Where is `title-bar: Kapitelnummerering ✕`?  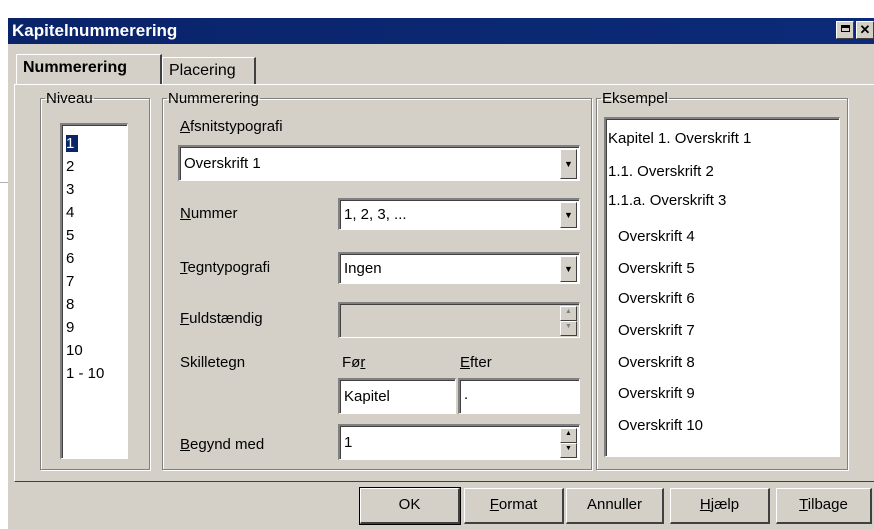
title-bar: Kapitelnummerering ✕ is located at coordinates (441, 31).